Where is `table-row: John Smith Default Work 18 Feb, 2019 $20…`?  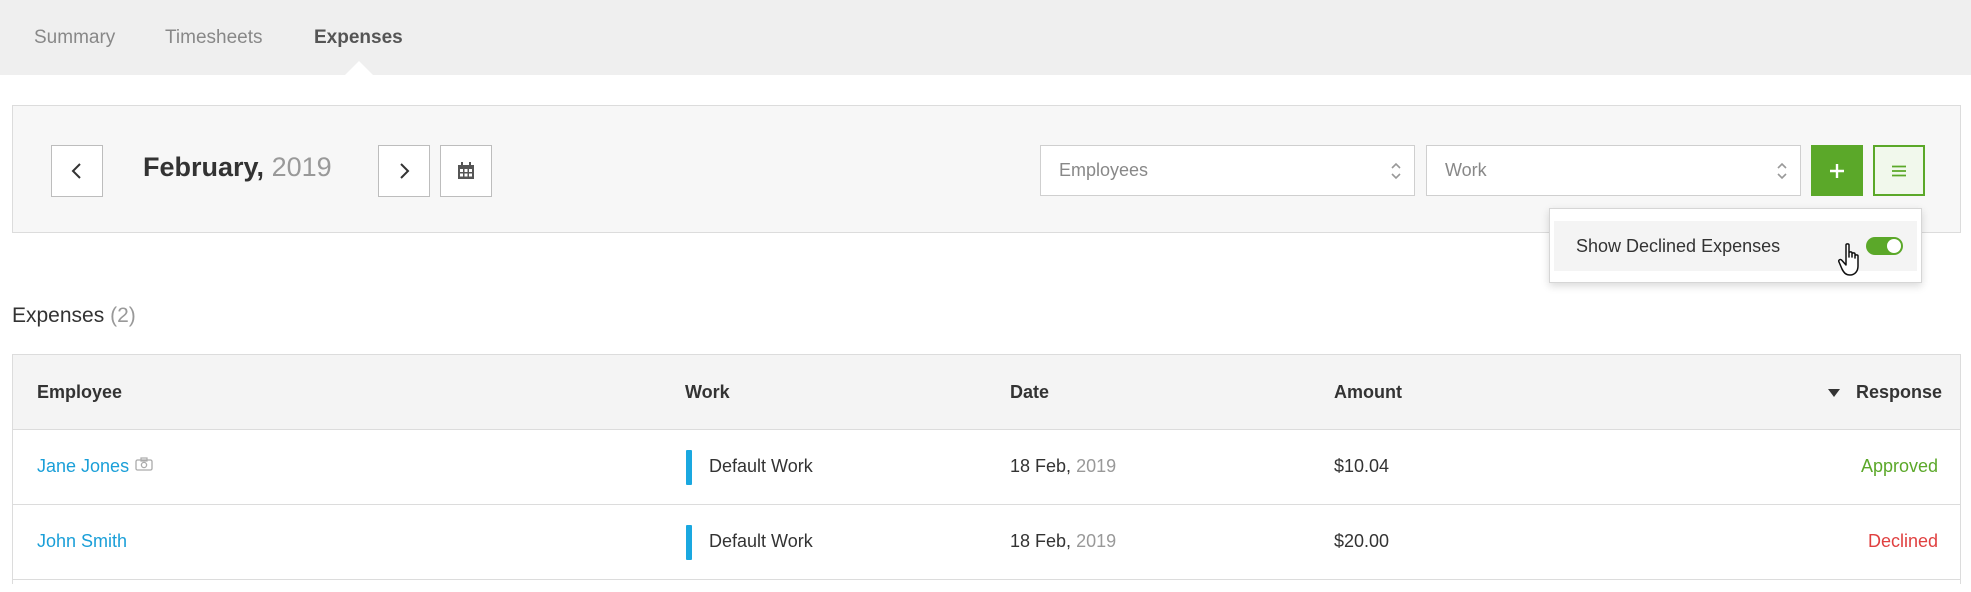 table-row: John Smith Default Work 18 Feb, 2019 $20… is located at coordinates (986, 542).